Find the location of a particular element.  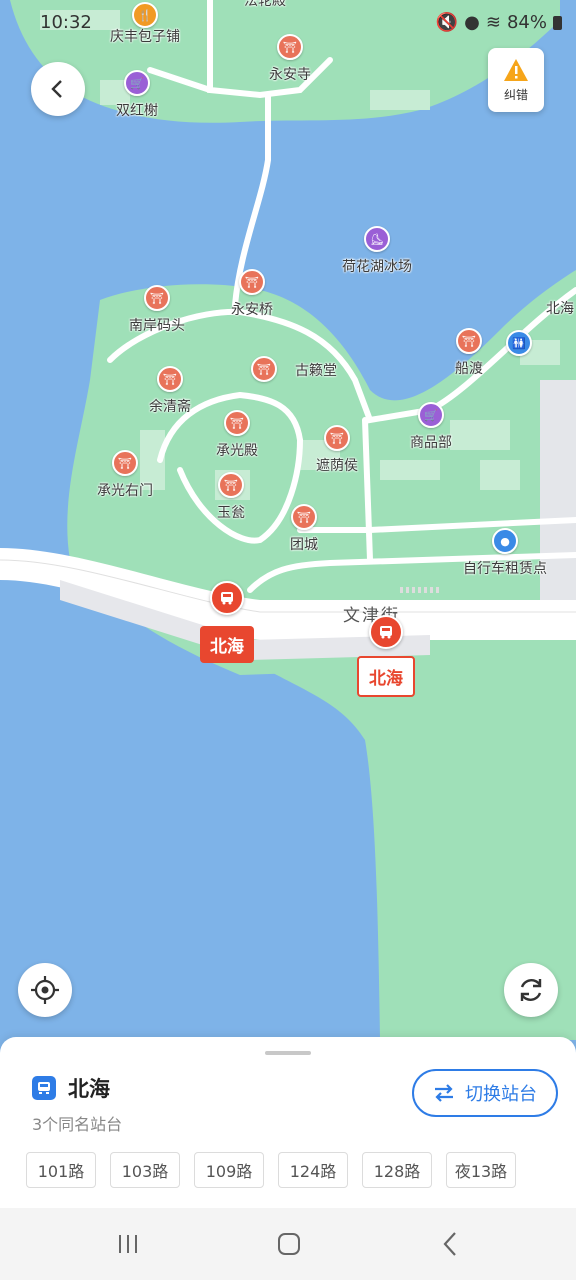

route-chip: 128路 is located at coordinates (397, 1170).